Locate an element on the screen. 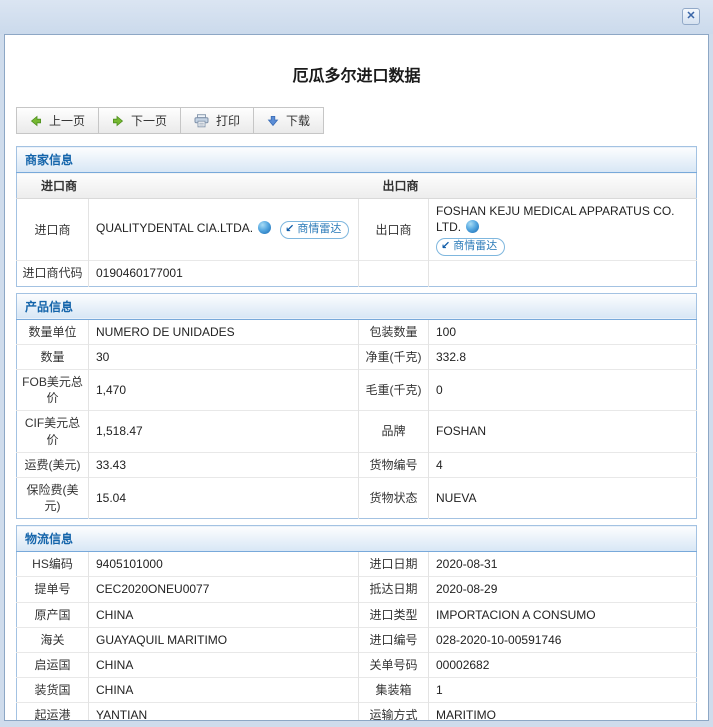 The height and width of the screenshot is (727, 713). field-value-text: 0 is located at coordinates (439, 390).